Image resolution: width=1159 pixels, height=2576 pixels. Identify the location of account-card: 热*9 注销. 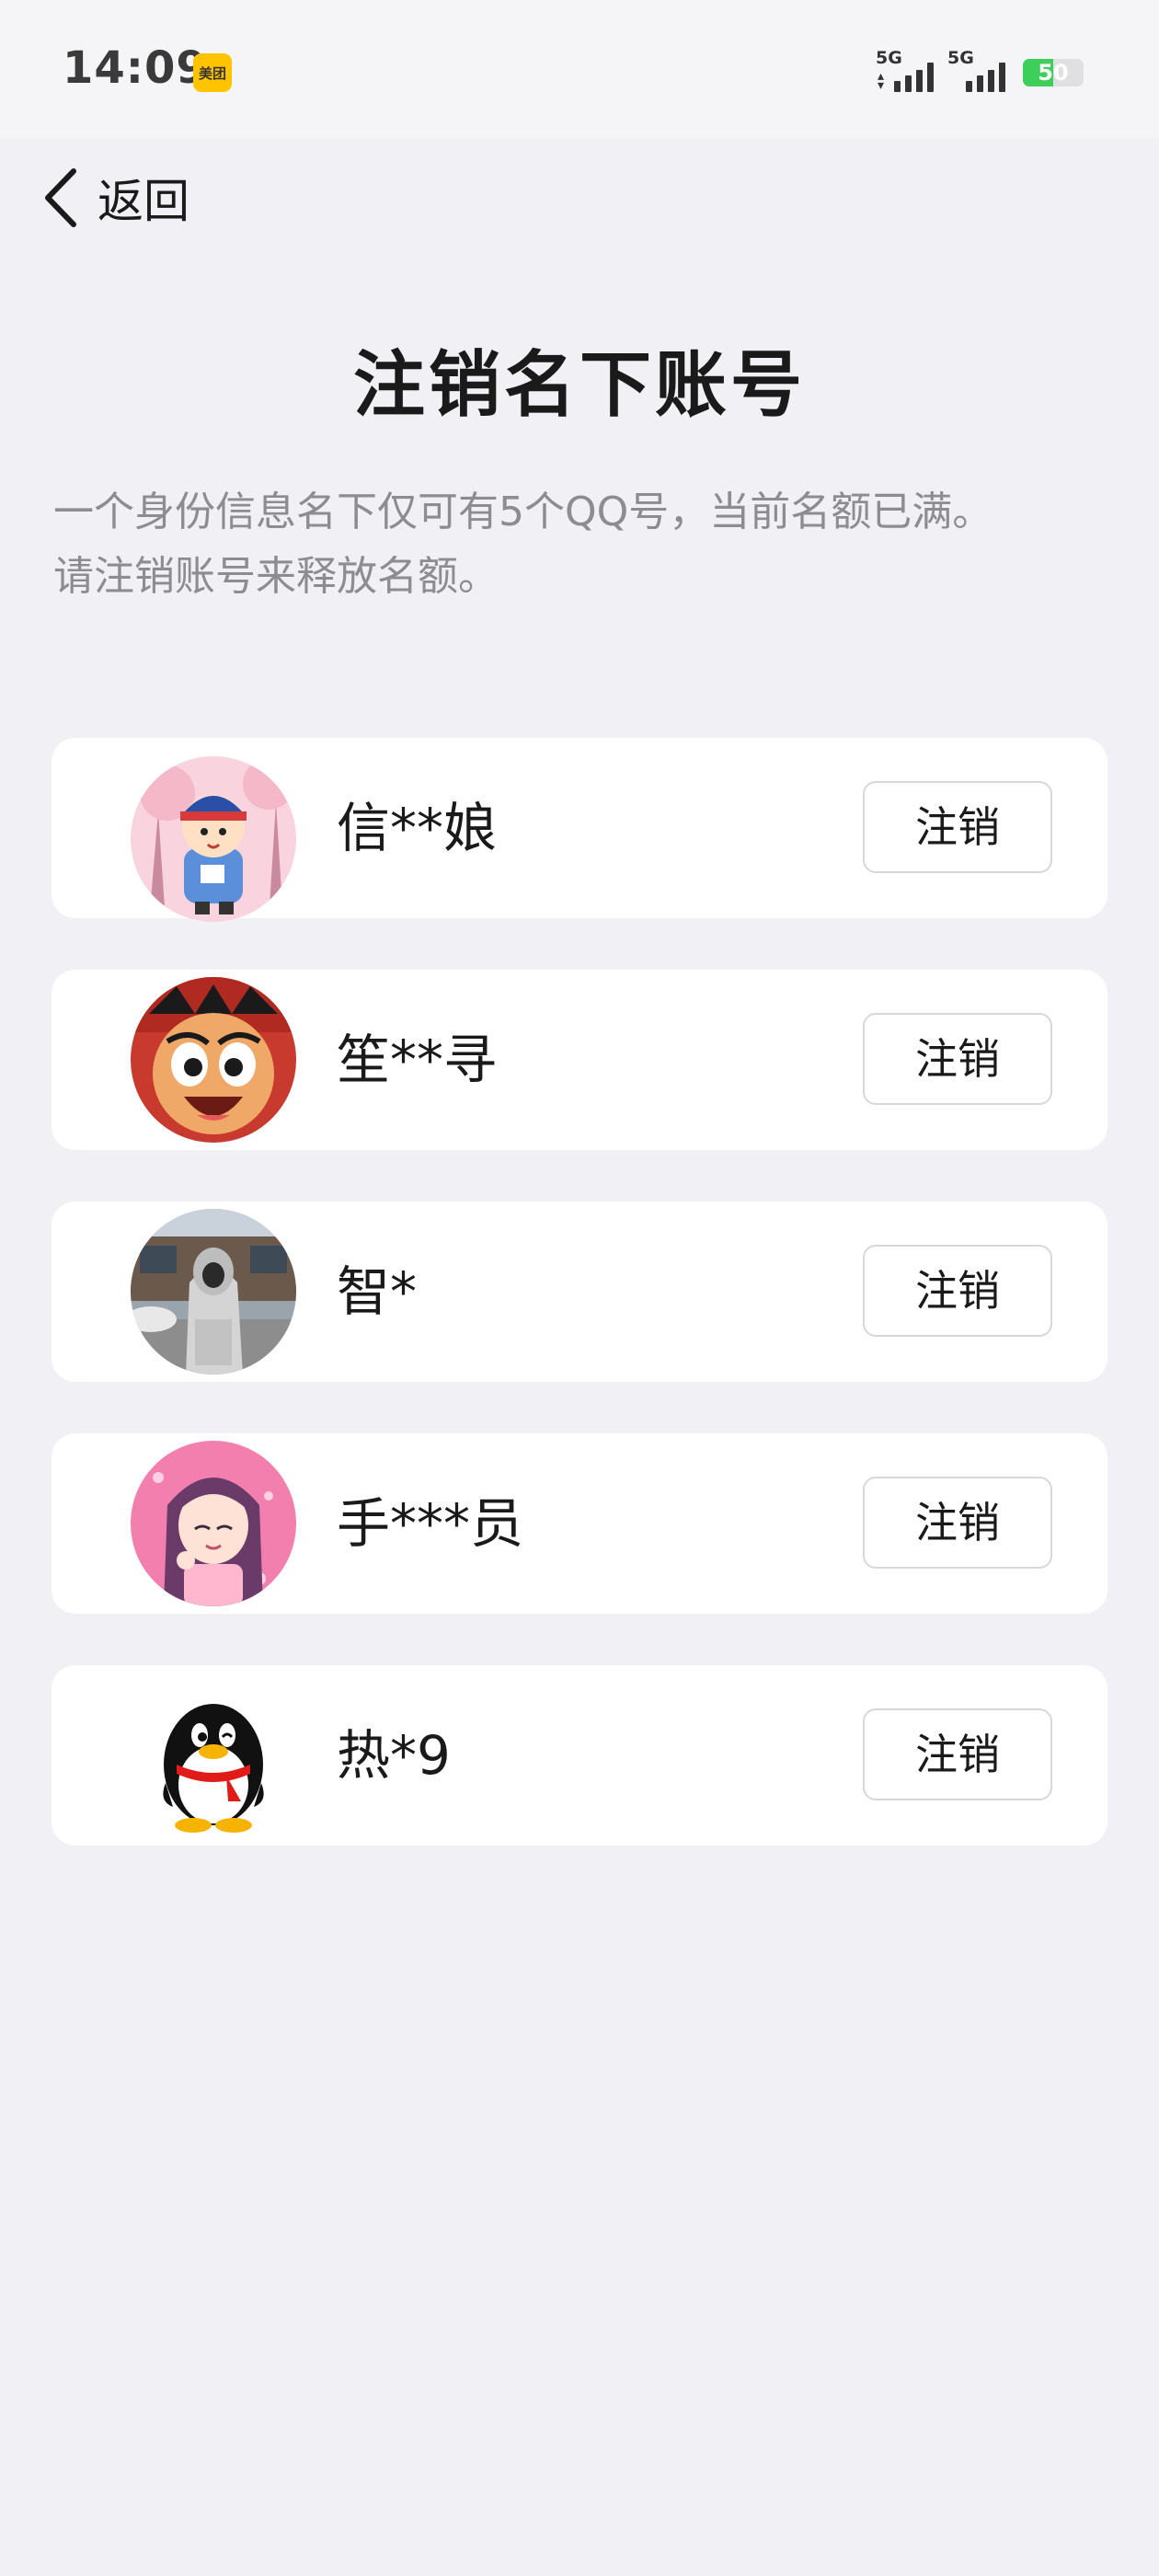
(579, 1755).